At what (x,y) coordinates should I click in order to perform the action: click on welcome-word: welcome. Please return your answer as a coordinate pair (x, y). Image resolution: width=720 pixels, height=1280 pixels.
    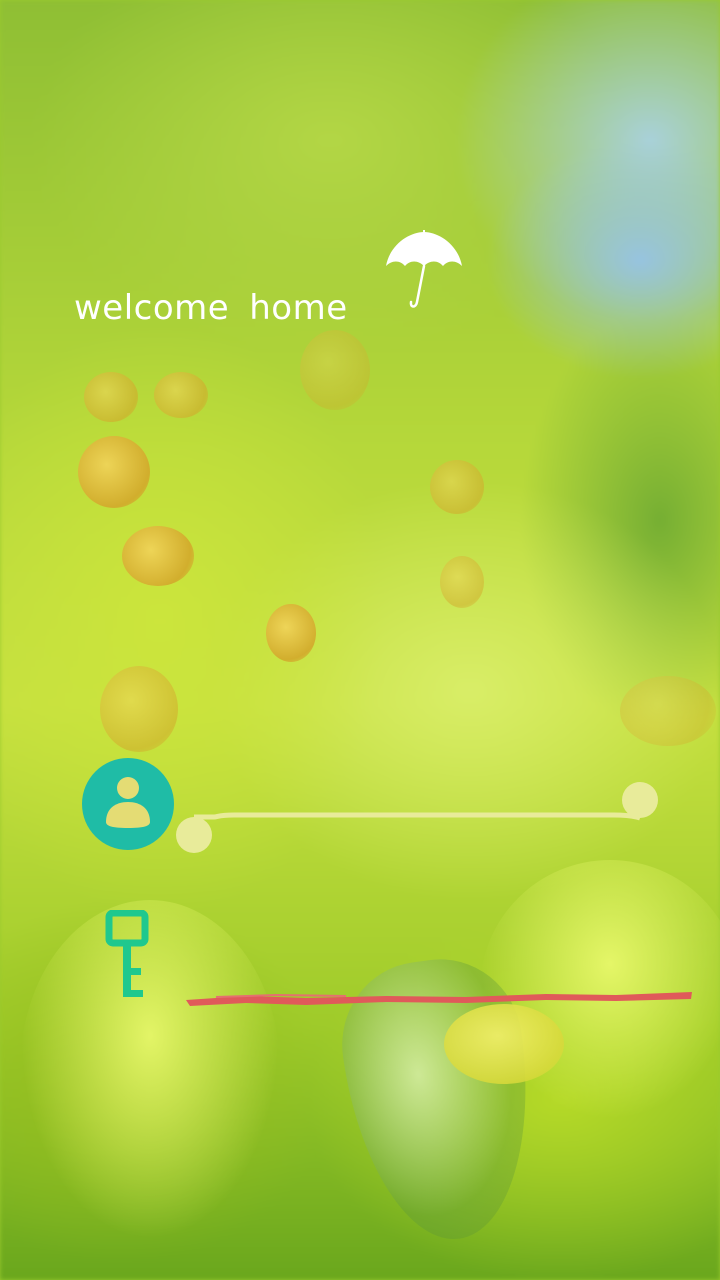
    Looking at the image, I should click on (152, 308).